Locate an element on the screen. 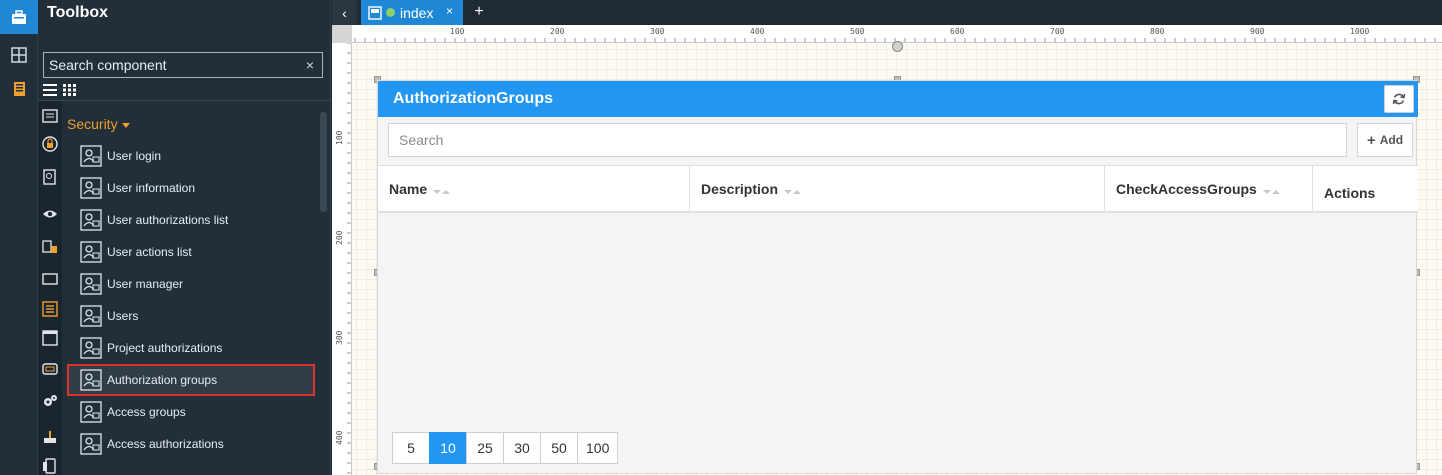 The width and height of the screenshot is (1442, 475). category-label-text: Security is located at coordinates (92, 124).